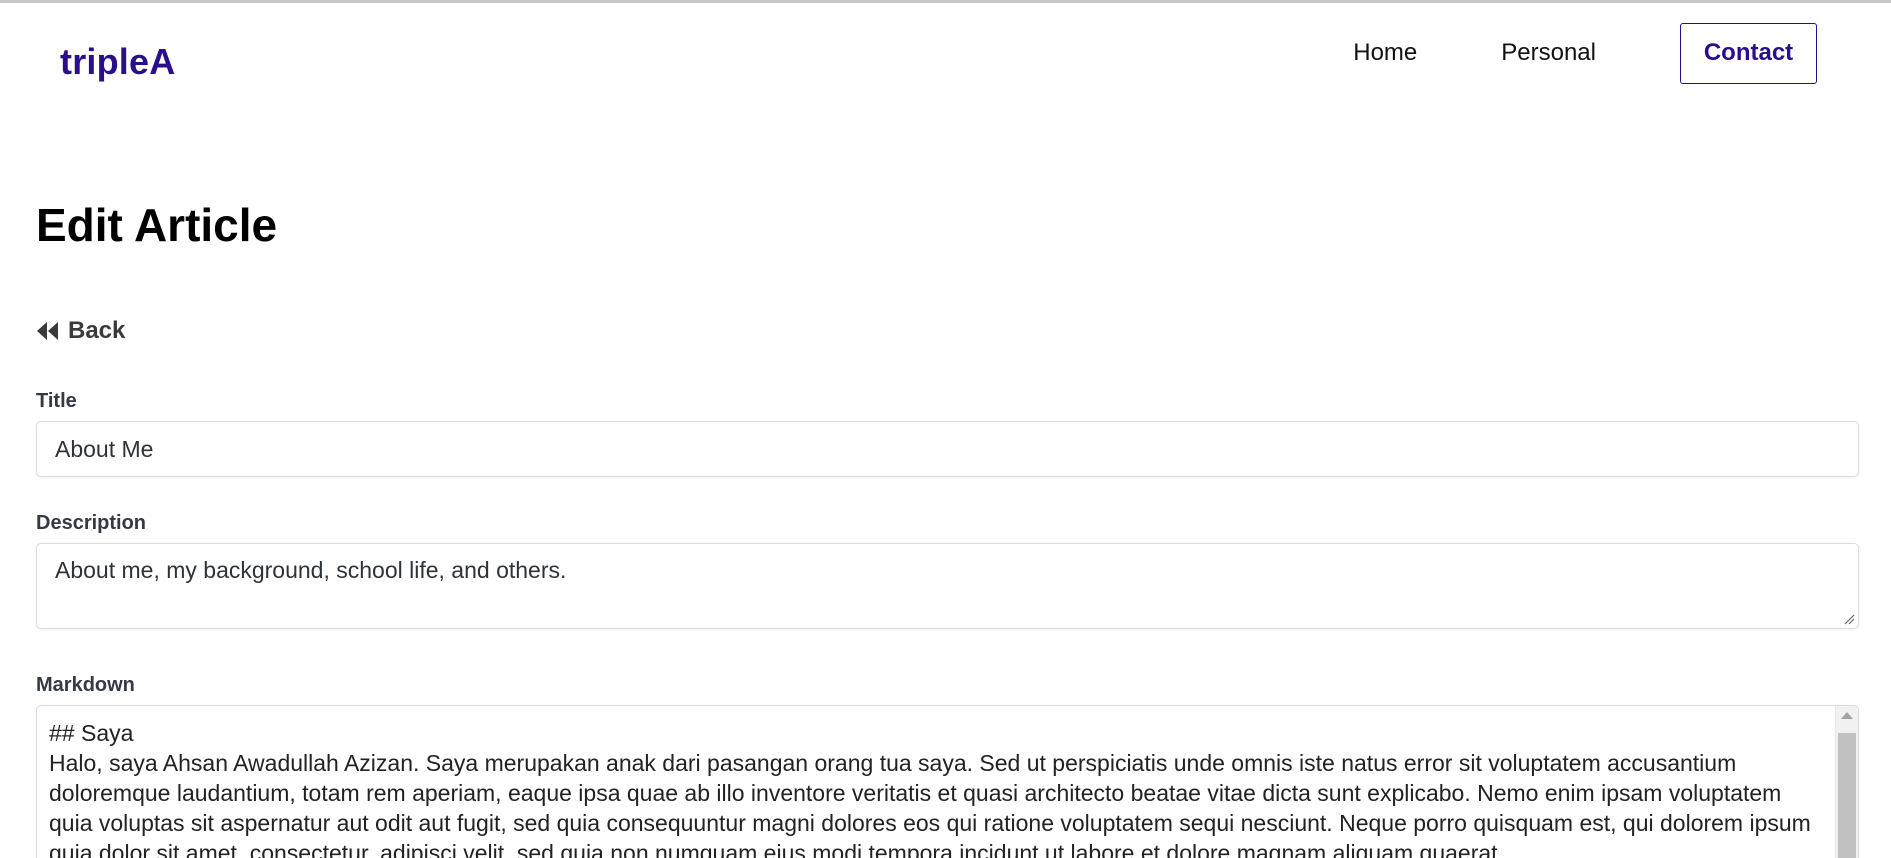  What do you see at coordinates (945, 58) in the screenshot?
I see `site-header: tripleA Home Personal Contact` at bounding box center [945, 58].